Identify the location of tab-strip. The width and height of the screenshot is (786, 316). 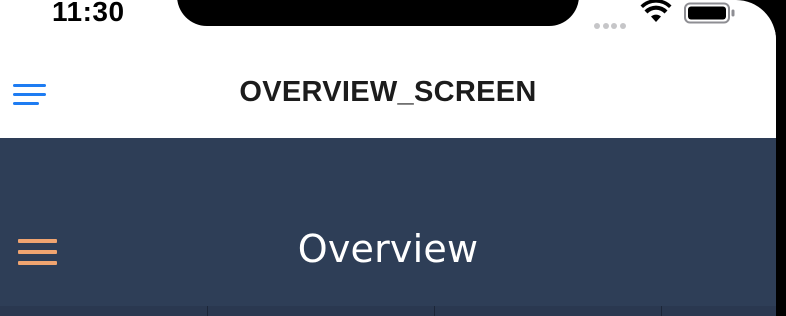
(388, 311).